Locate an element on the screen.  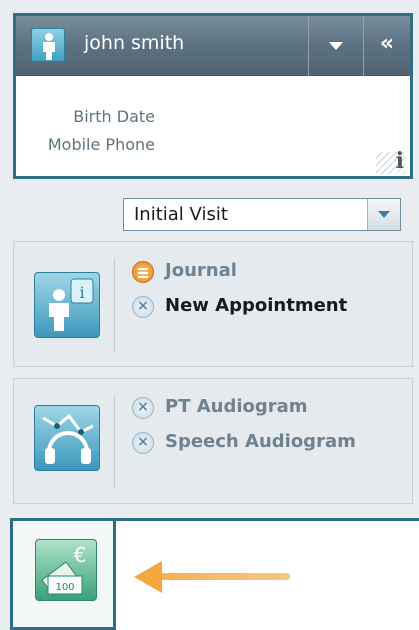
patient-avatar-icon is located at coordinates (48, 45).